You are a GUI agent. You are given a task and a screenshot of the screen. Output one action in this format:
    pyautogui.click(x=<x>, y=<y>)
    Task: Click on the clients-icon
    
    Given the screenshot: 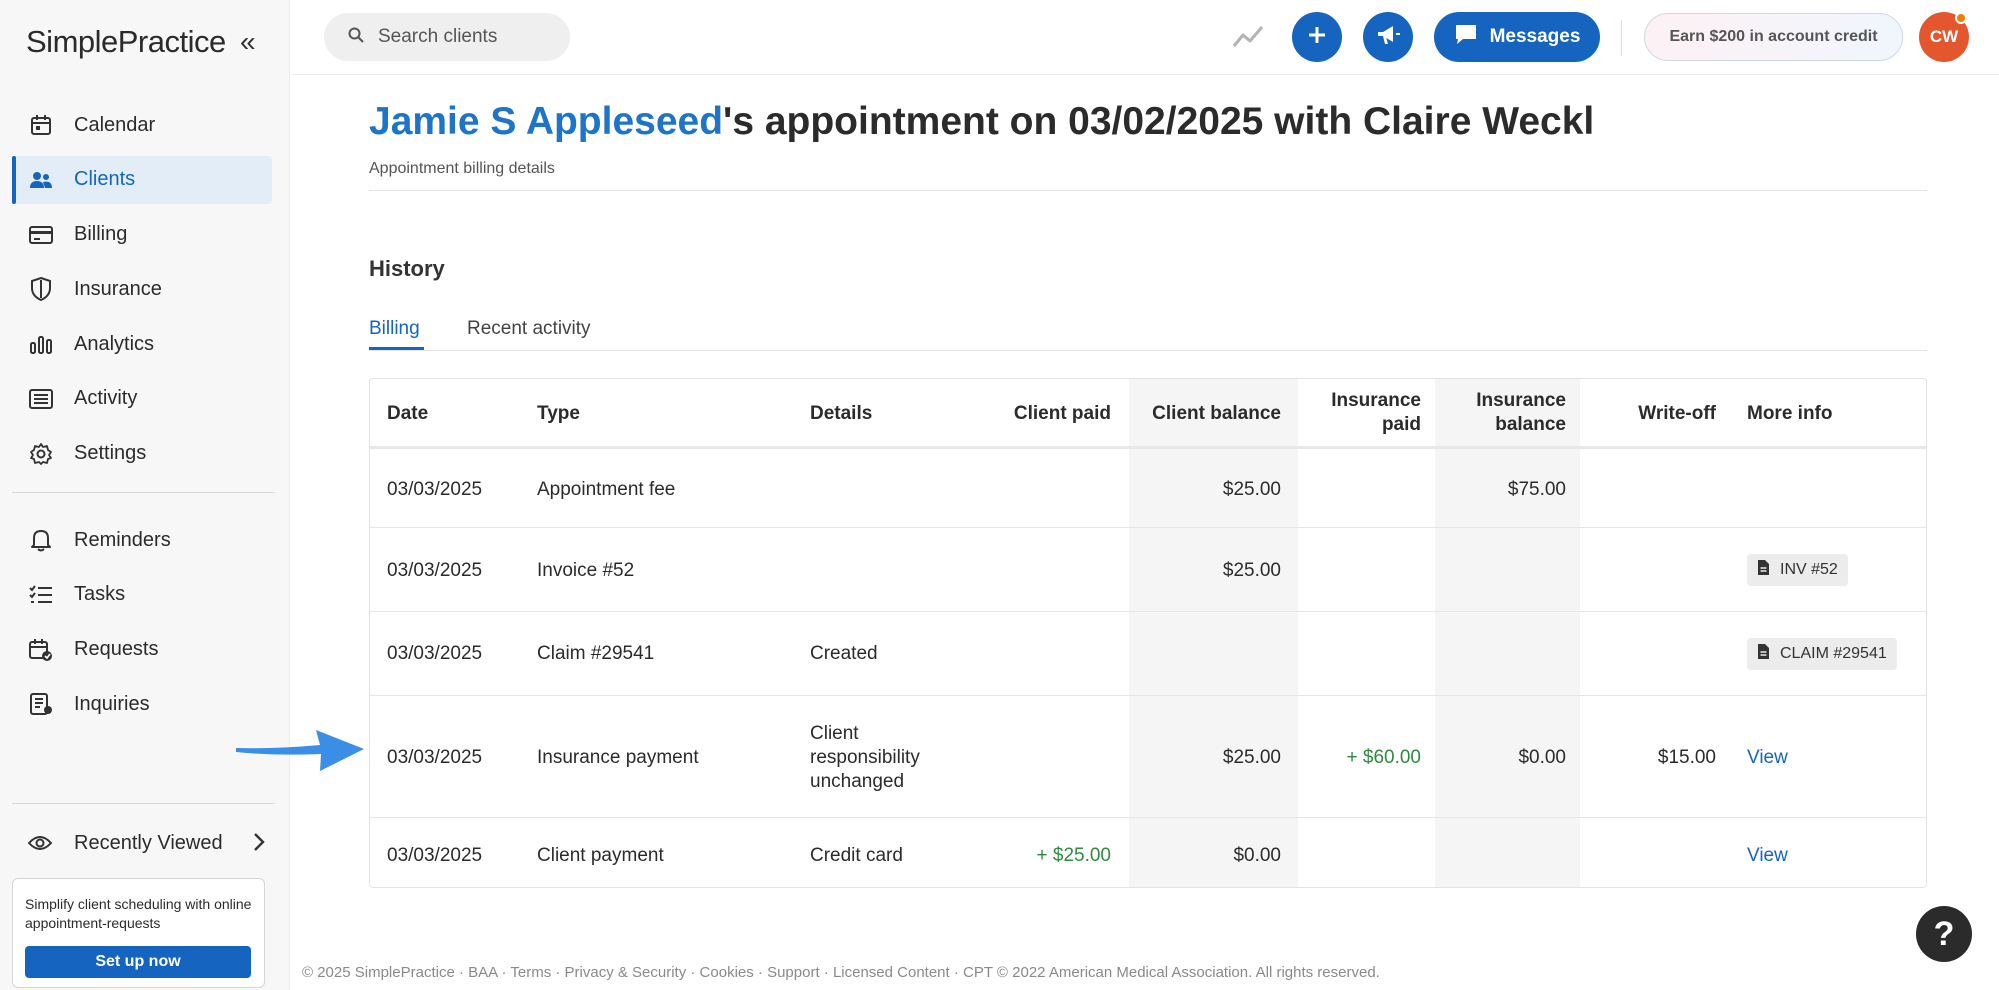 What is the action you would take?
    pyautogui.click(x=41, y=180)
    